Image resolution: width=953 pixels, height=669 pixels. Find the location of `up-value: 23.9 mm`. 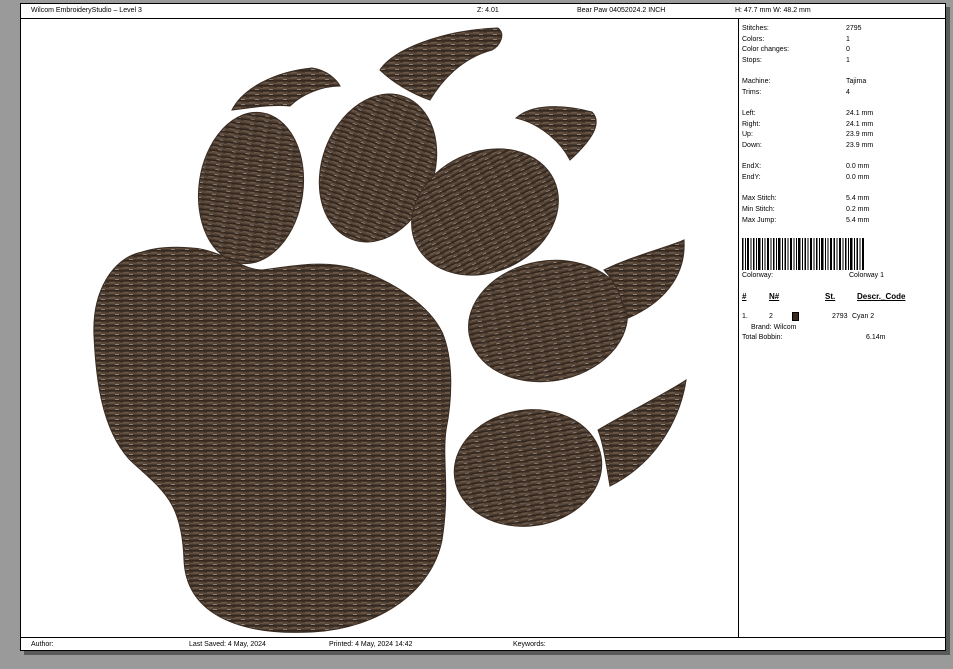

up-value: 23.9 mm is located at coordinates (860, 134).